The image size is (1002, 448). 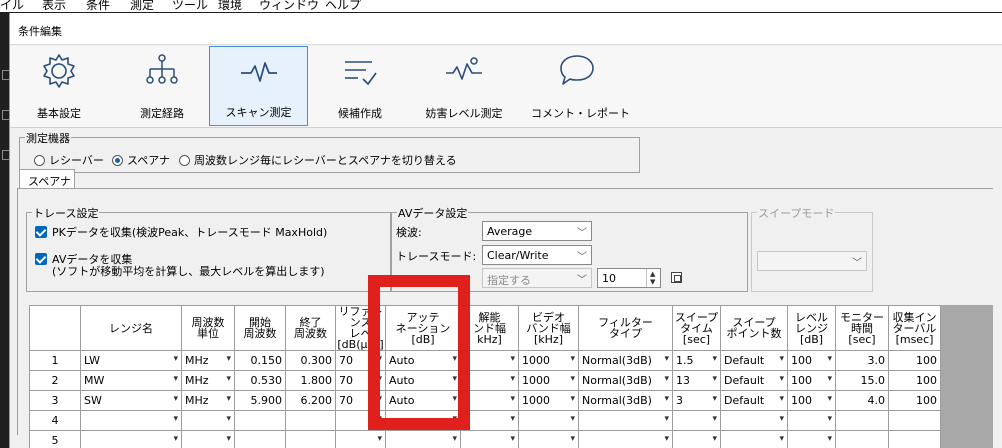 I want to click on radio-switch-per-range: 周波数レンジ毎にレシーバーとスペアナを切り替える, so click(x=318, y=160).